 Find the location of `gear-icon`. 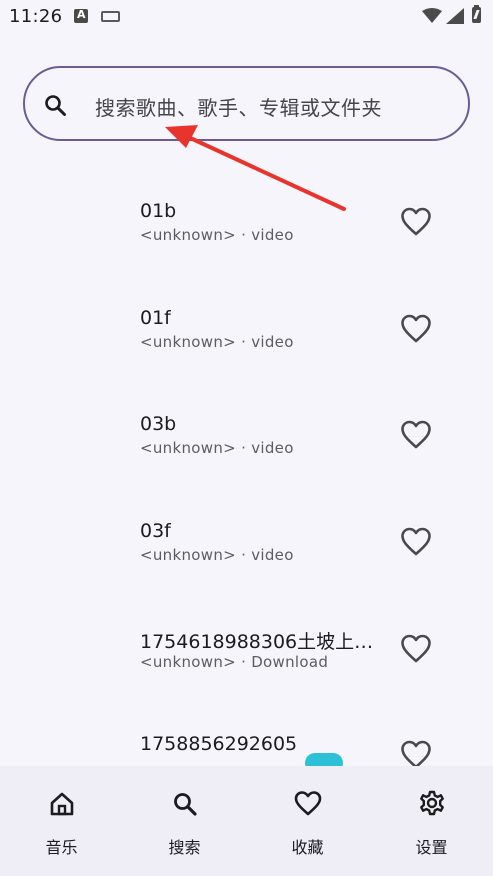

gear-icon is located at coordinates (432, 803).